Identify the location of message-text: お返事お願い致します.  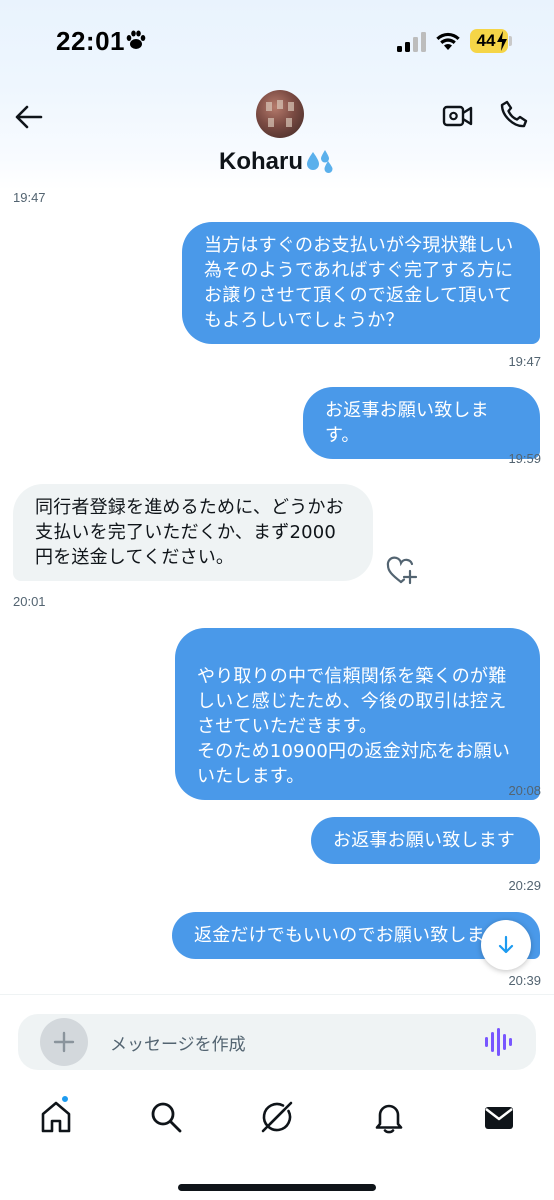
(424, 840).